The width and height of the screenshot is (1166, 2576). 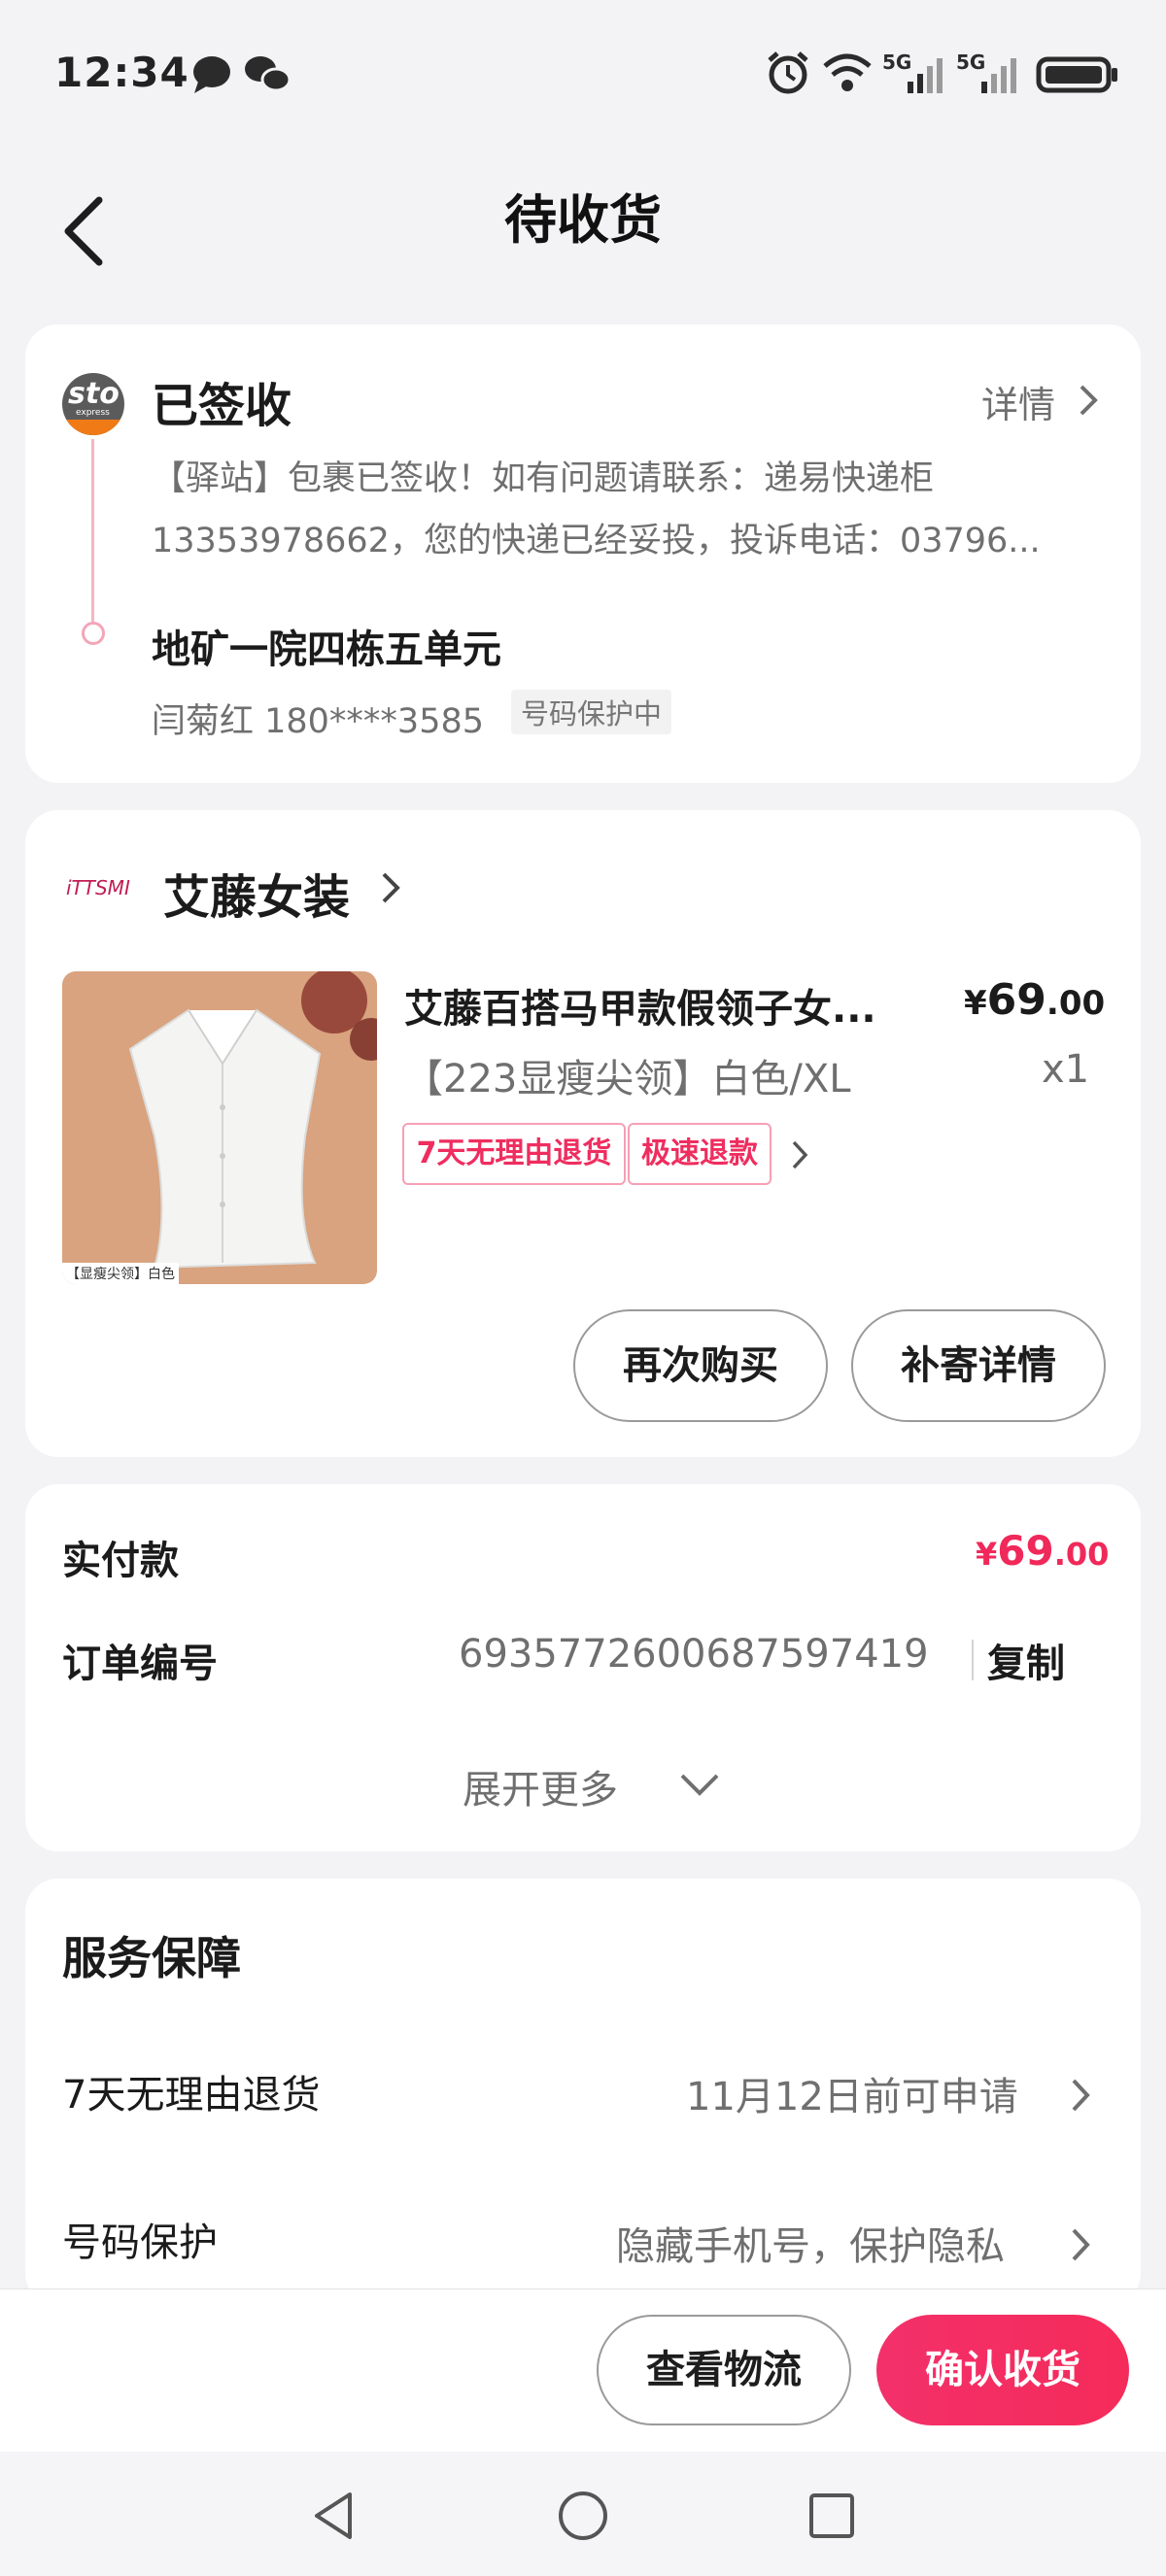 I want to click on product-image: 【显瘦尖领】白色, so click(x=219, y=1127).